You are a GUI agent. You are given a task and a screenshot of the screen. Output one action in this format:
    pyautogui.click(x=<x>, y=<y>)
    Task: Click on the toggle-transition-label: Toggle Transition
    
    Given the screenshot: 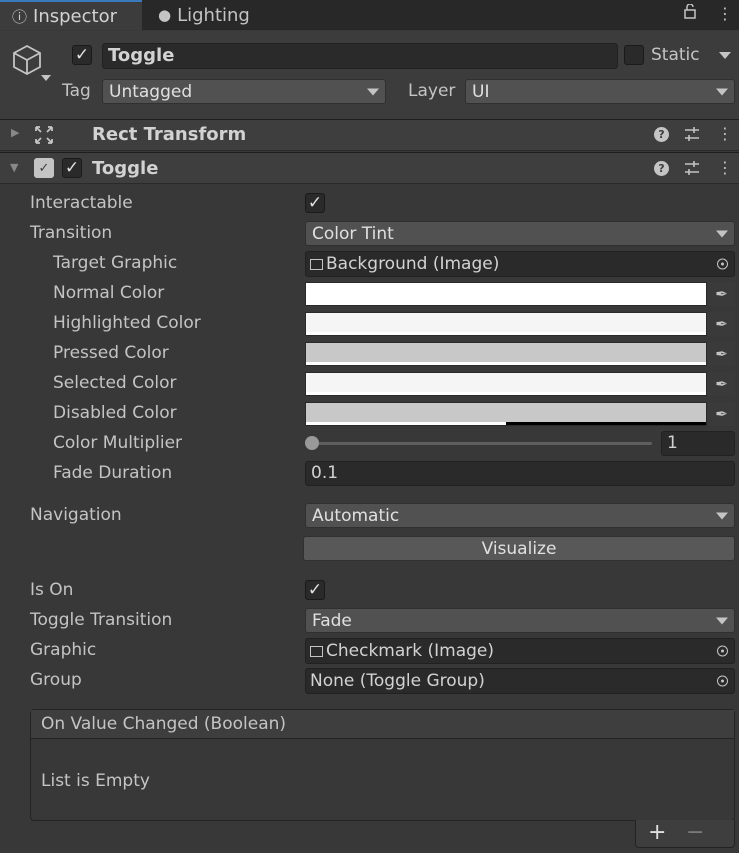 What is the action you would take?
    pyautogui.click(x=101, y=620)
    